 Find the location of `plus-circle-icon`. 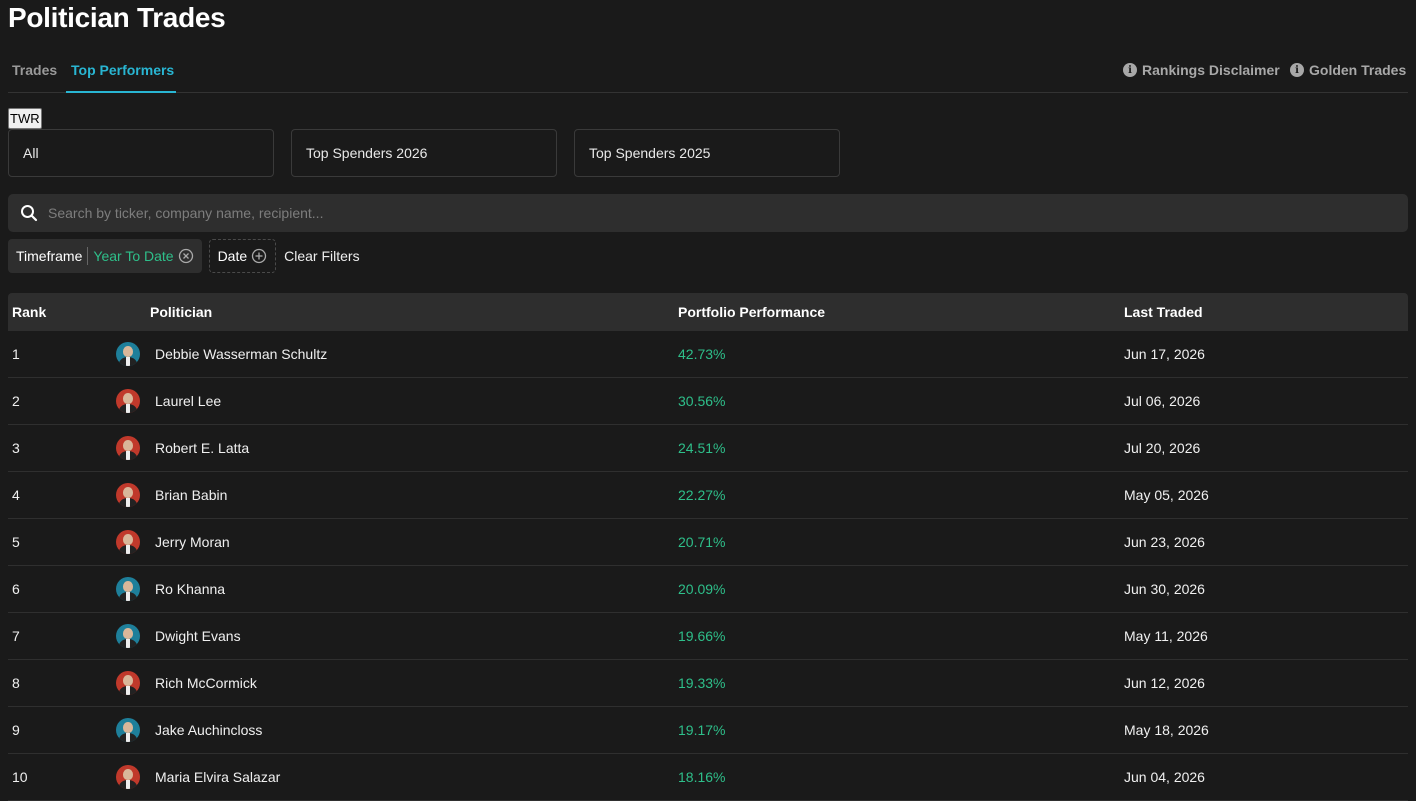

plus-circle-icon is located at coordinates (259, 256).